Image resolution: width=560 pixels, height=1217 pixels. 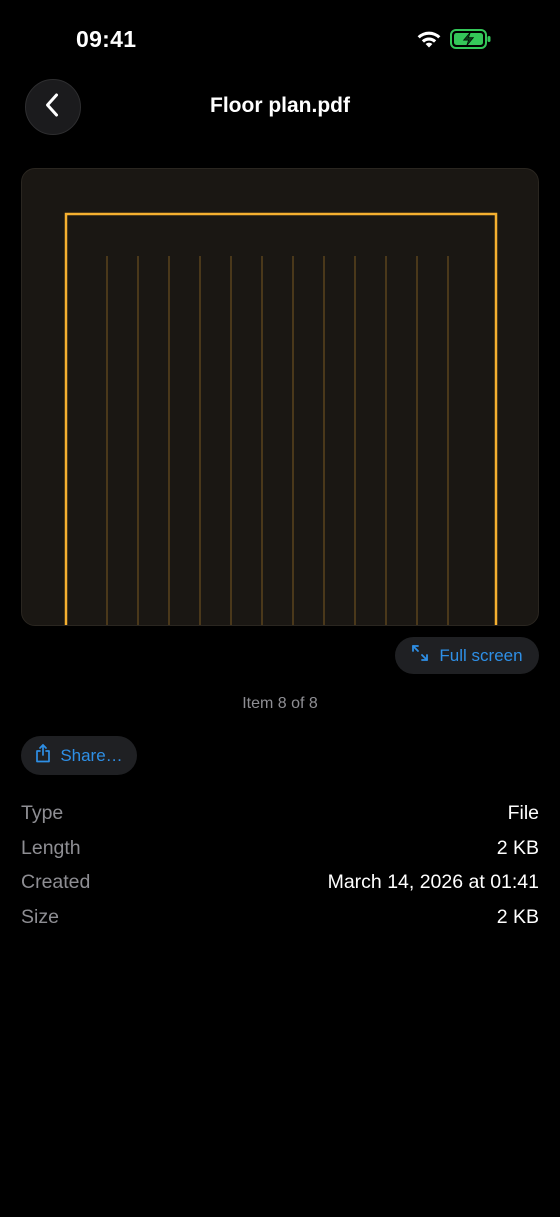 What do you see at coordinates (106, 39) in the screenshot?
I see `status-time: 09:41` at bounding box center [106, 39].